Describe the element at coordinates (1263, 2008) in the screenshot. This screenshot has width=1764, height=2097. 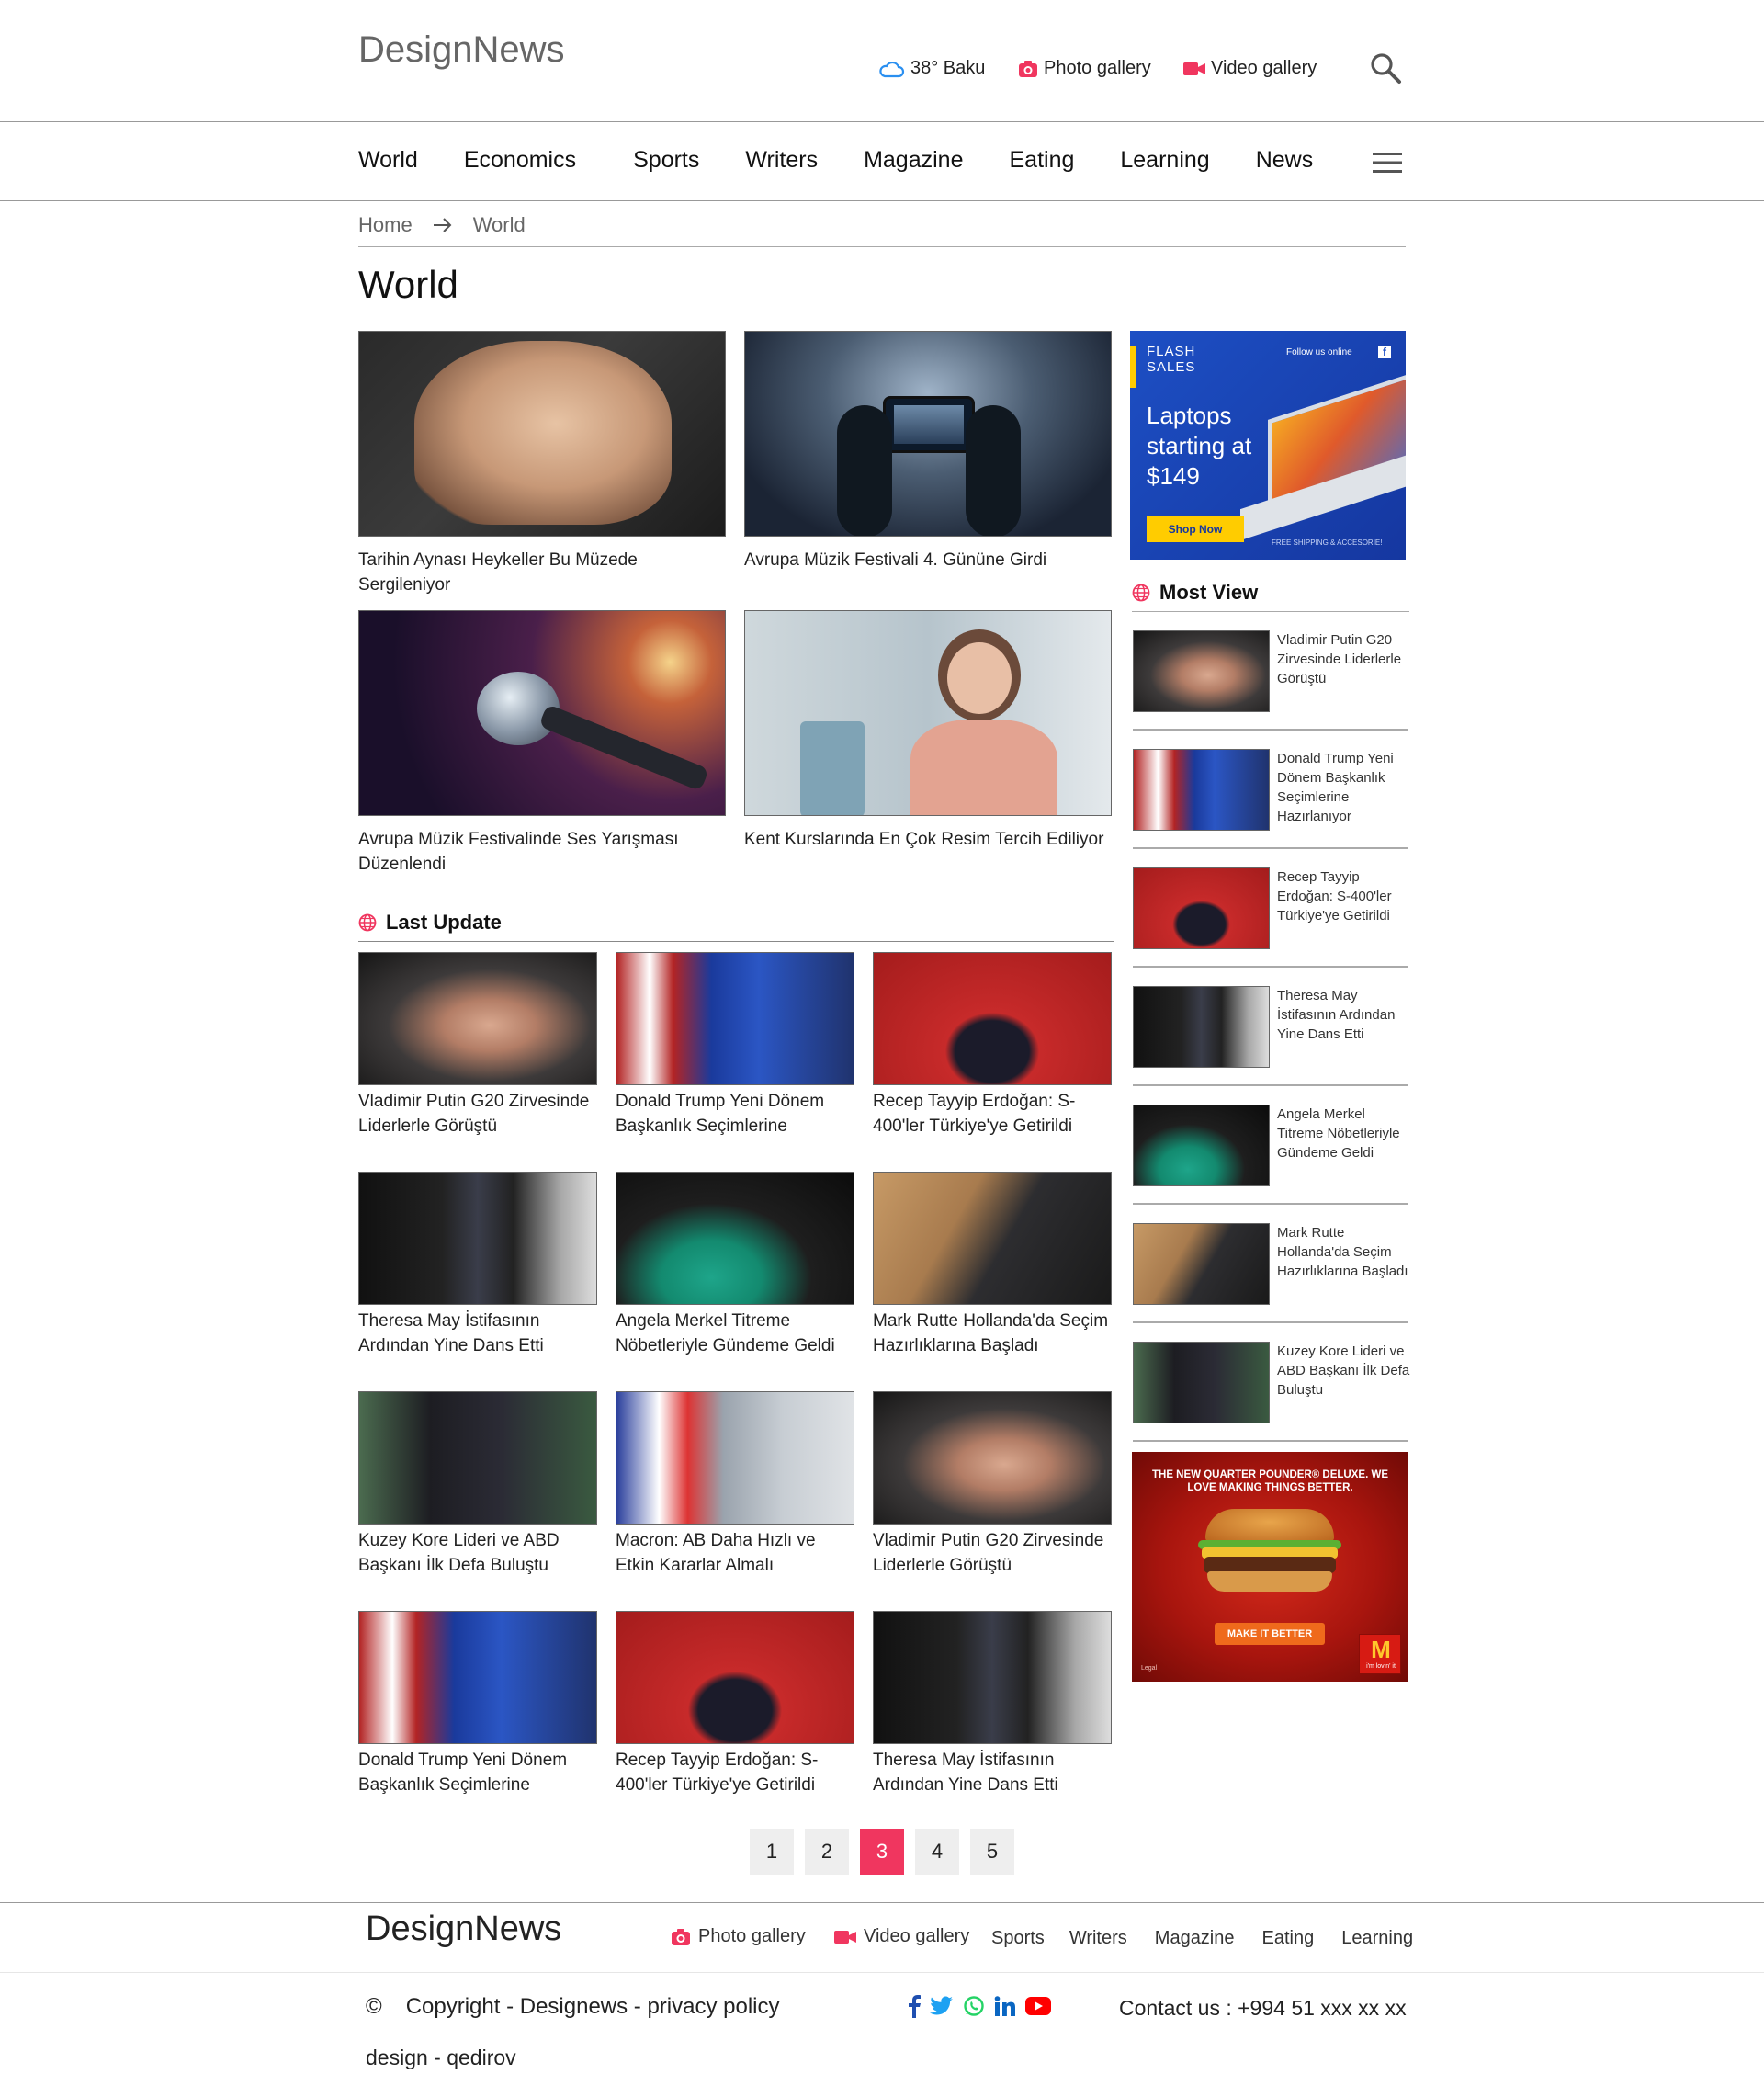
I see `footer-contact: Contact us : +994 51 xxx xx xx` at that location.